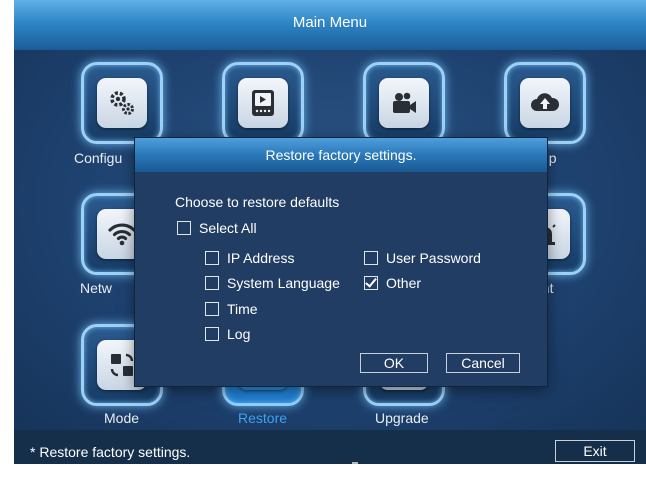 The width and height of the screenshot is (646, 494). Describe the element at coordinates (98, 158) in the screenshot. I see `configuration-label: Configu` at that location.